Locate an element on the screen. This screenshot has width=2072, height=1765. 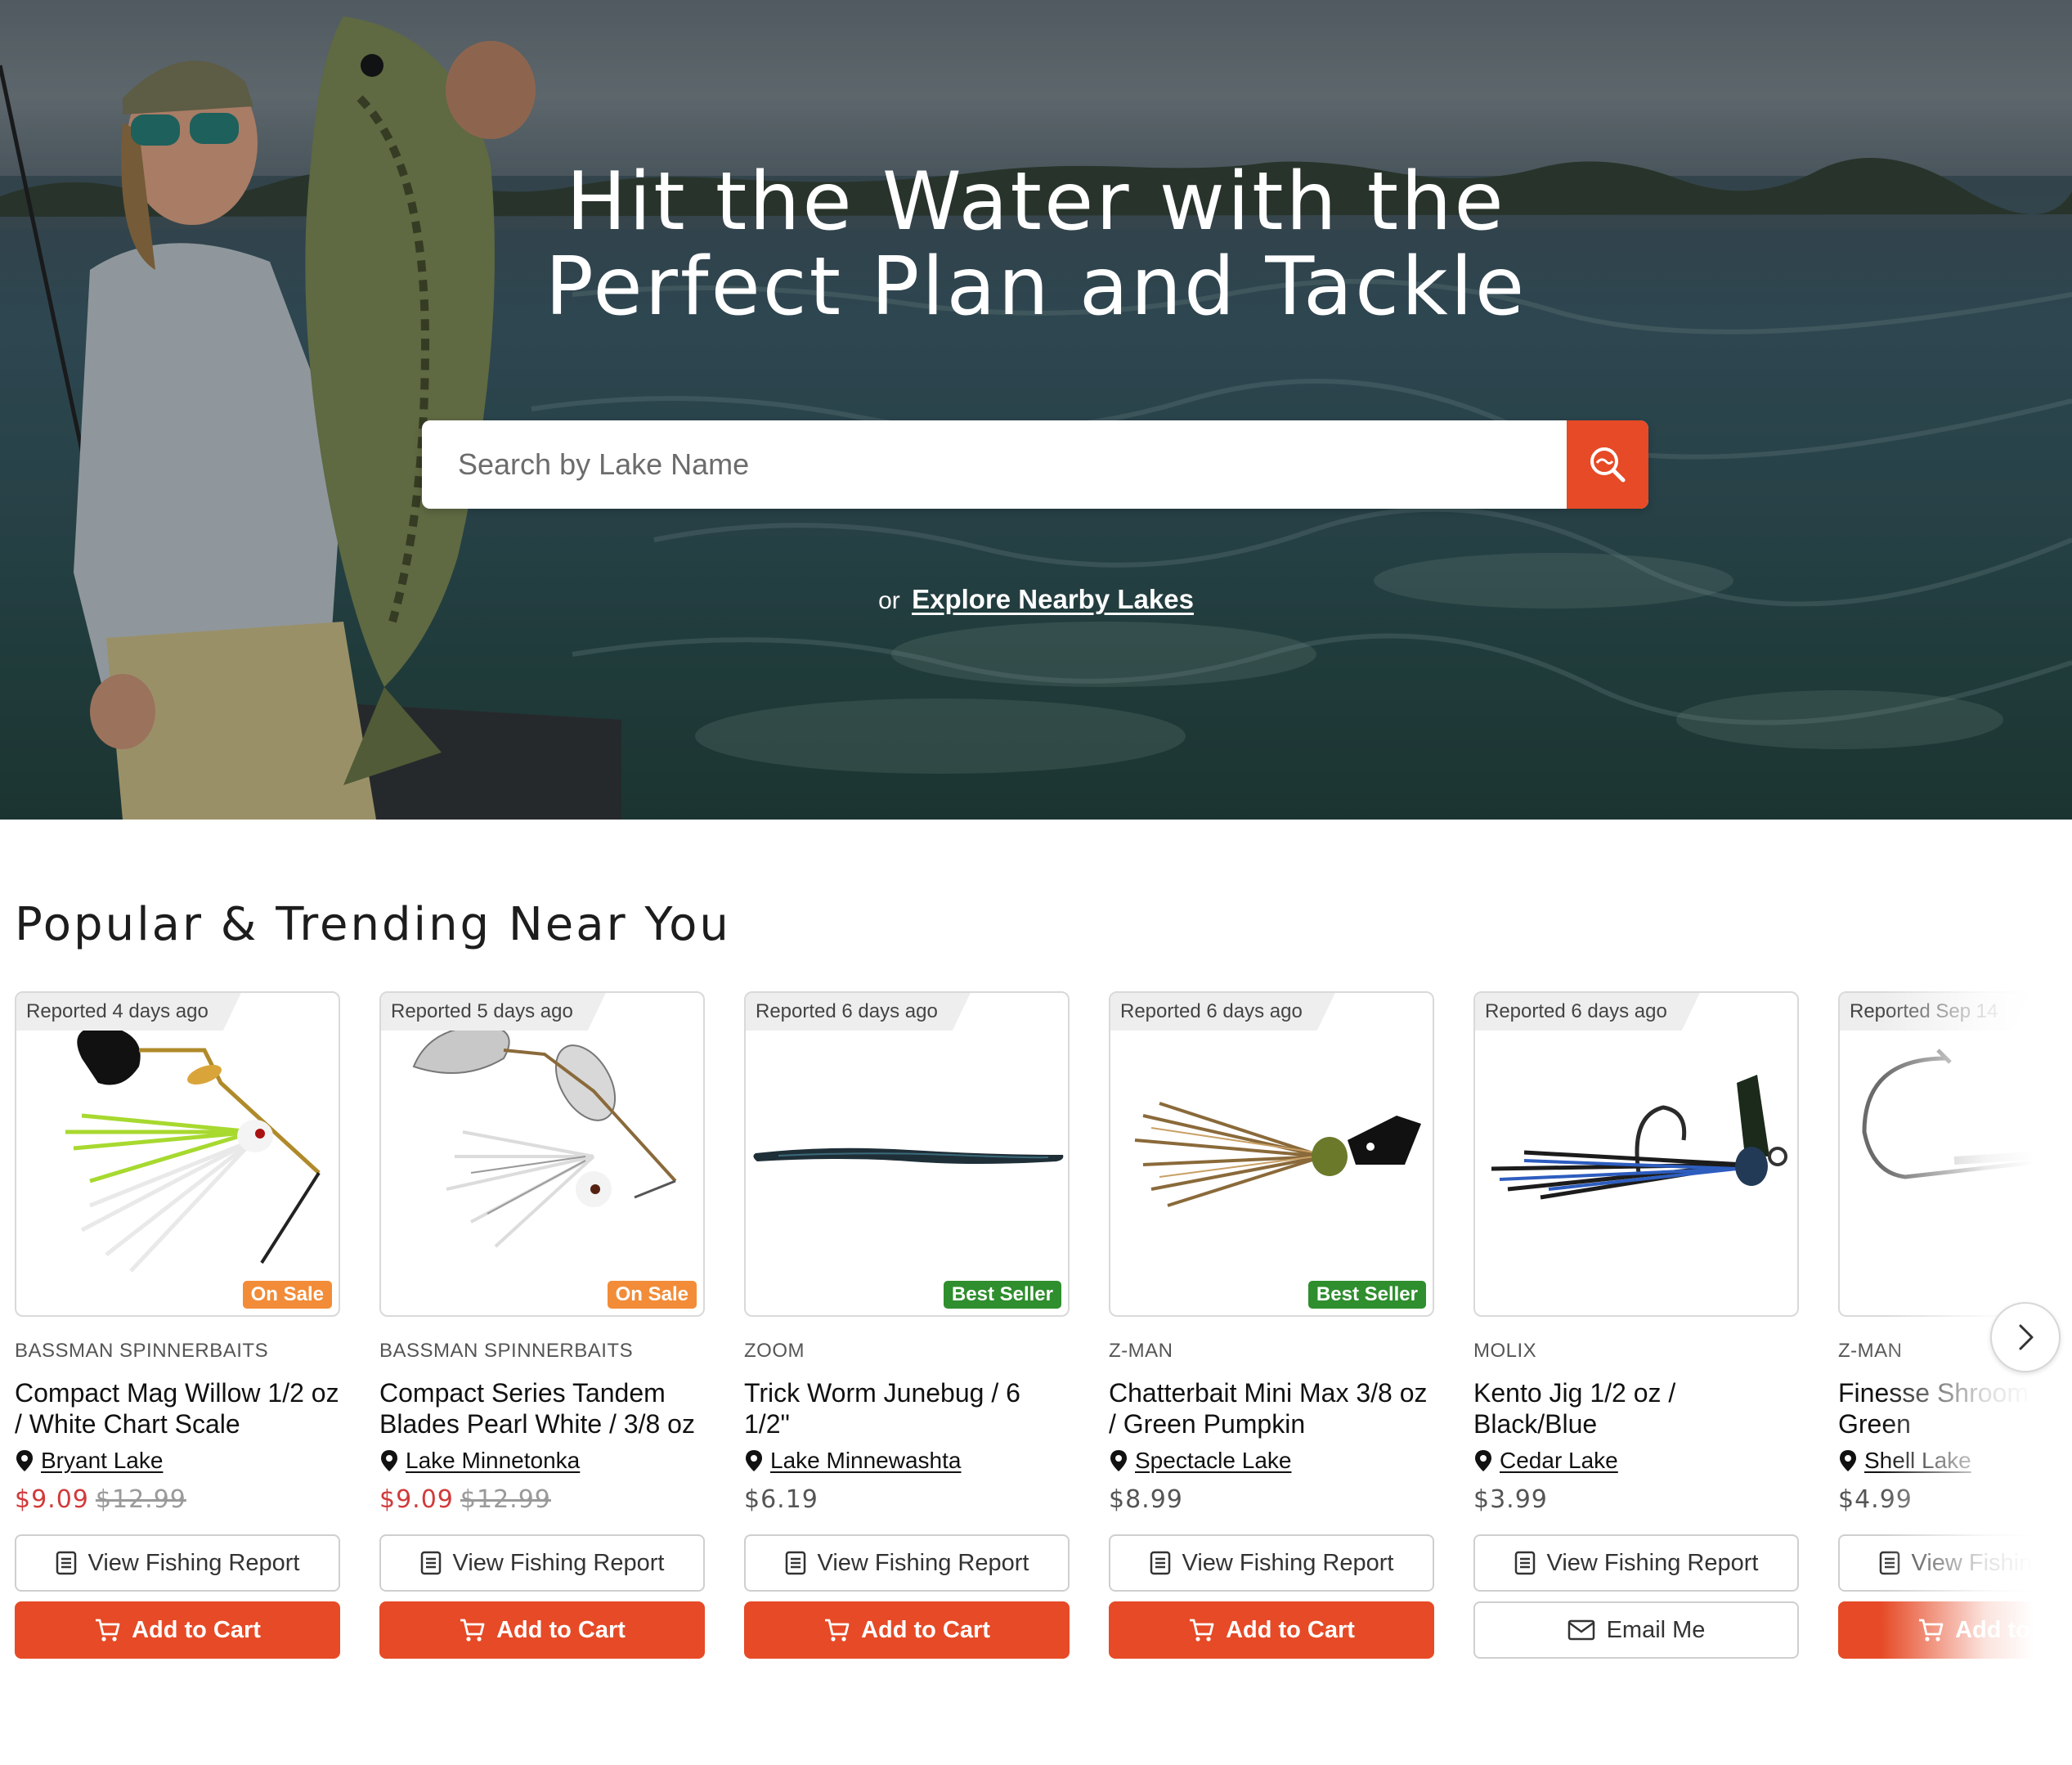
product-name: Trick Worm Junebug / 6 1/2" is located at coordinates (907, 1408).